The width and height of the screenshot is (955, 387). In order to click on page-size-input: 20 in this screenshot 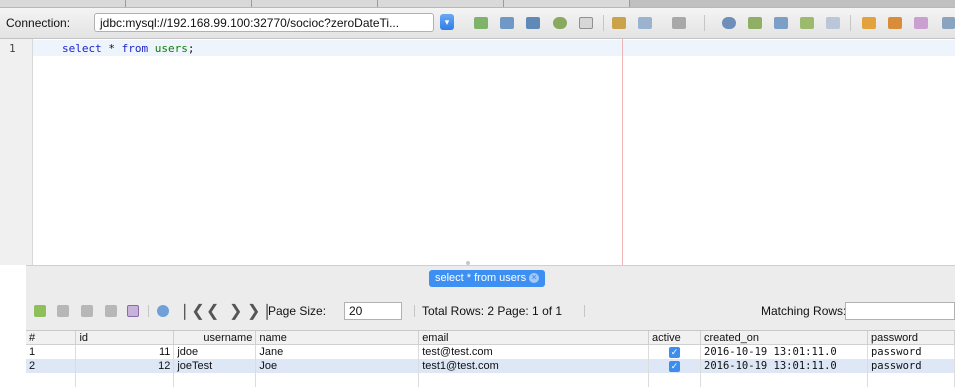, I will do `click(373, 311)`.